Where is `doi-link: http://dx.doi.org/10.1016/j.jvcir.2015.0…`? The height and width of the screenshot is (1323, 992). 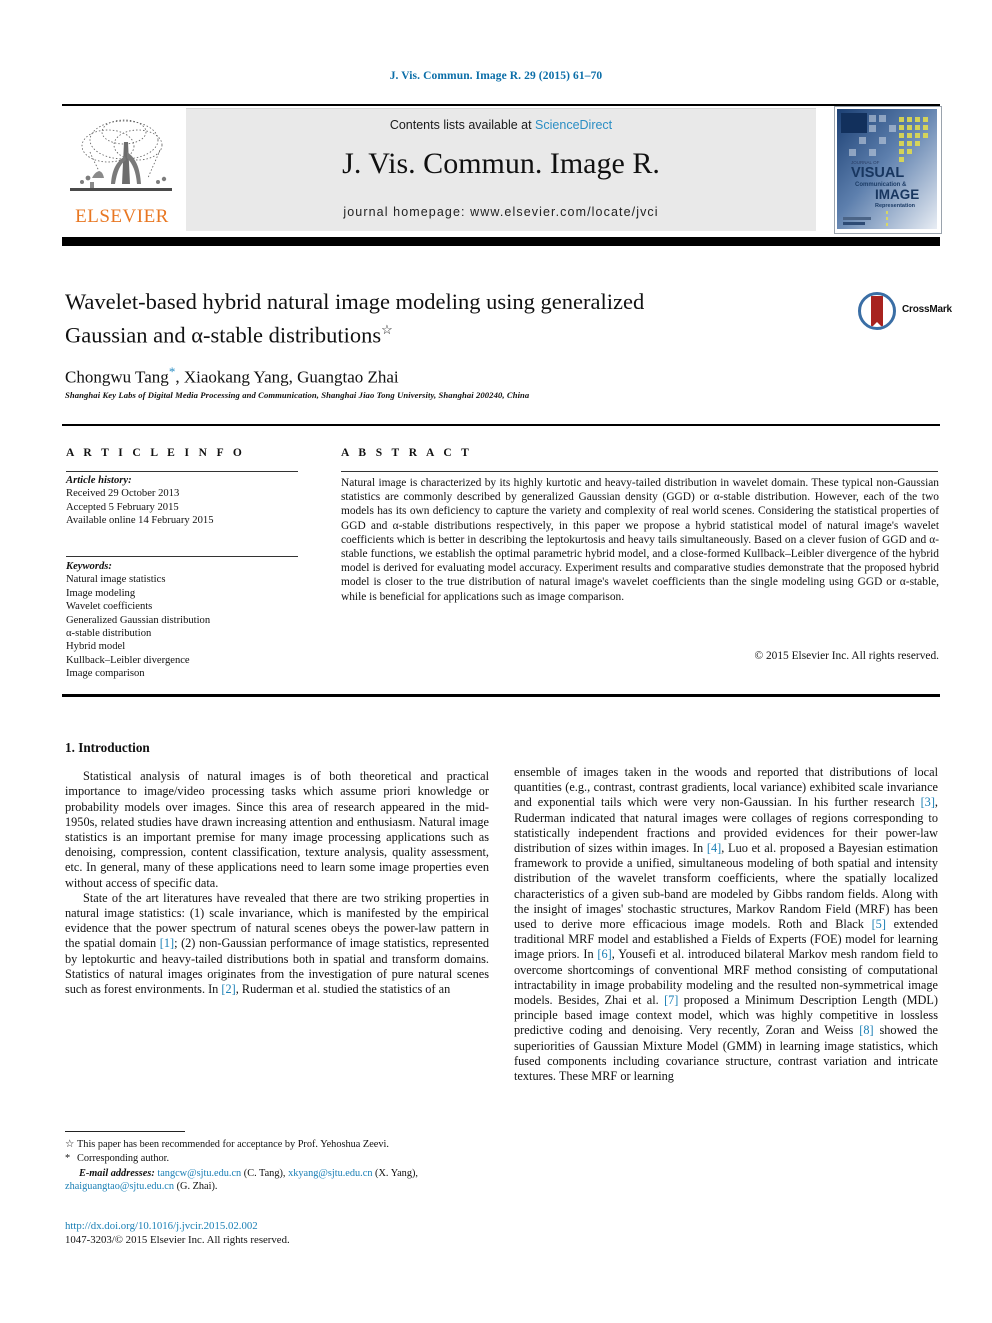 doi-link: http://dx.doi.org/10.1016/j.jvcir.2015.0… is located at coordinates (280, 1226).